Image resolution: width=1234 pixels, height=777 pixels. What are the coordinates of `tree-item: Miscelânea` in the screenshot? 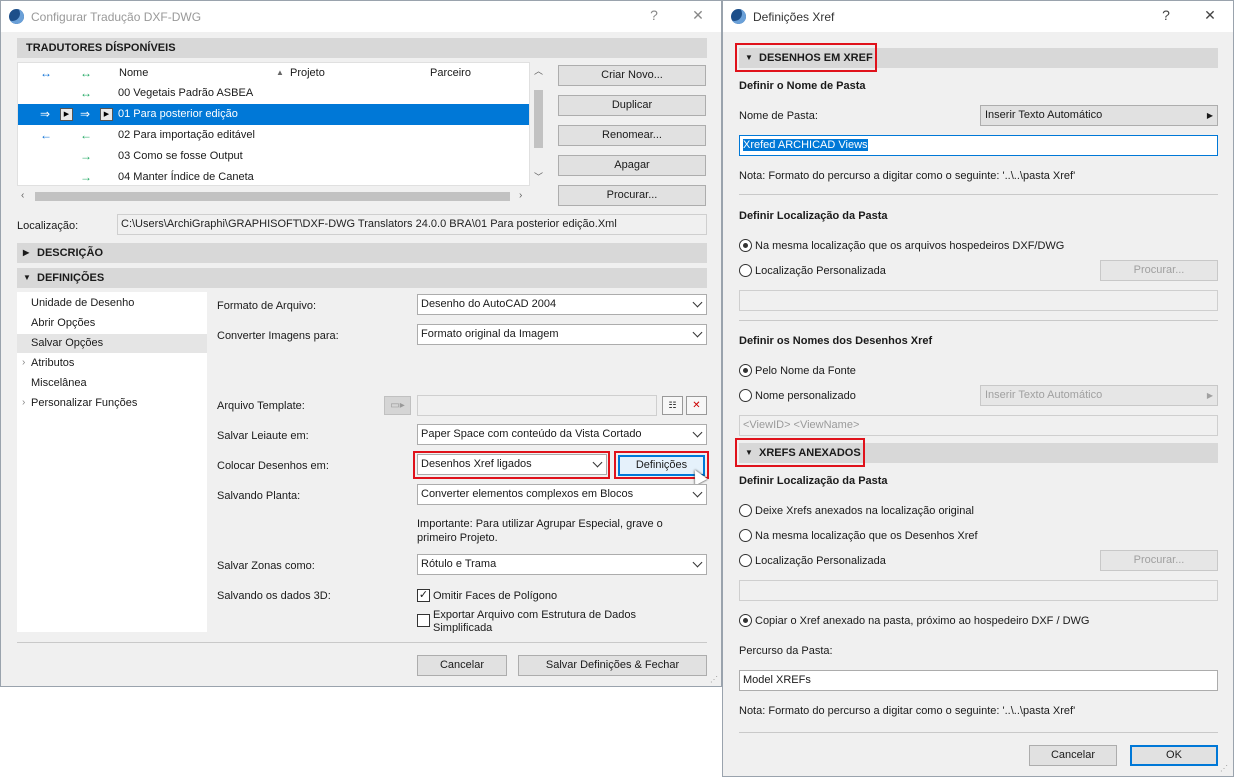 It's located at (59, 383).